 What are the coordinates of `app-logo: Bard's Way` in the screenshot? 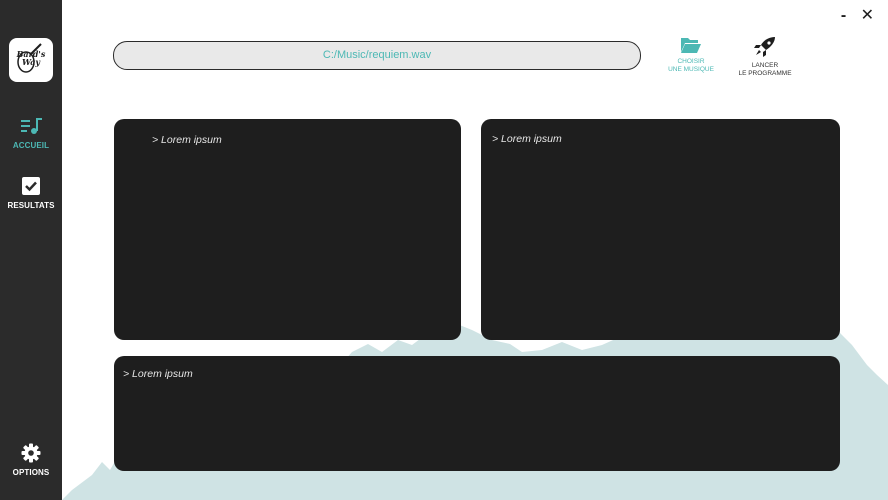 It's located at (31, 60).